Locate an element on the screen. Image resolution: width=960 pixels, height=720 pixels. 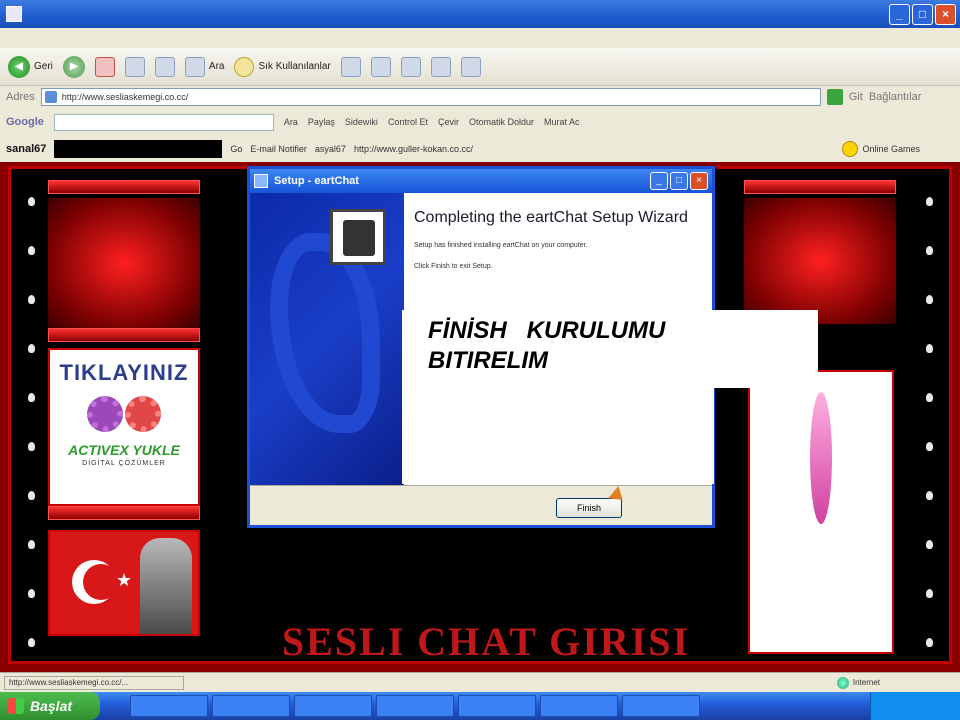
google-user: Murat Ac is located at coordinates (562, 122).